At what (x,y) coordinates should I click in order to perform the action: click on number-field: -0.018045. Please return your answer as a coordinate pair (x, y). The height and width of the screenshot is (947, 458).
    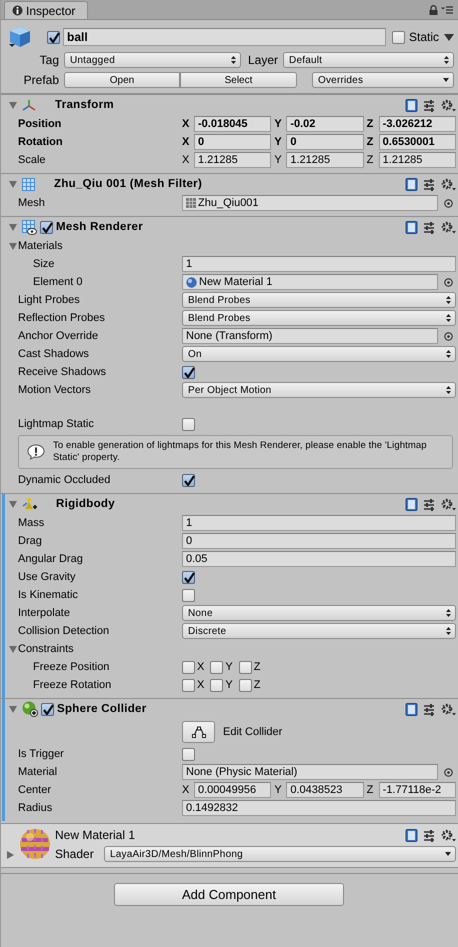
    Looking at the image, I should click on (233, 124).